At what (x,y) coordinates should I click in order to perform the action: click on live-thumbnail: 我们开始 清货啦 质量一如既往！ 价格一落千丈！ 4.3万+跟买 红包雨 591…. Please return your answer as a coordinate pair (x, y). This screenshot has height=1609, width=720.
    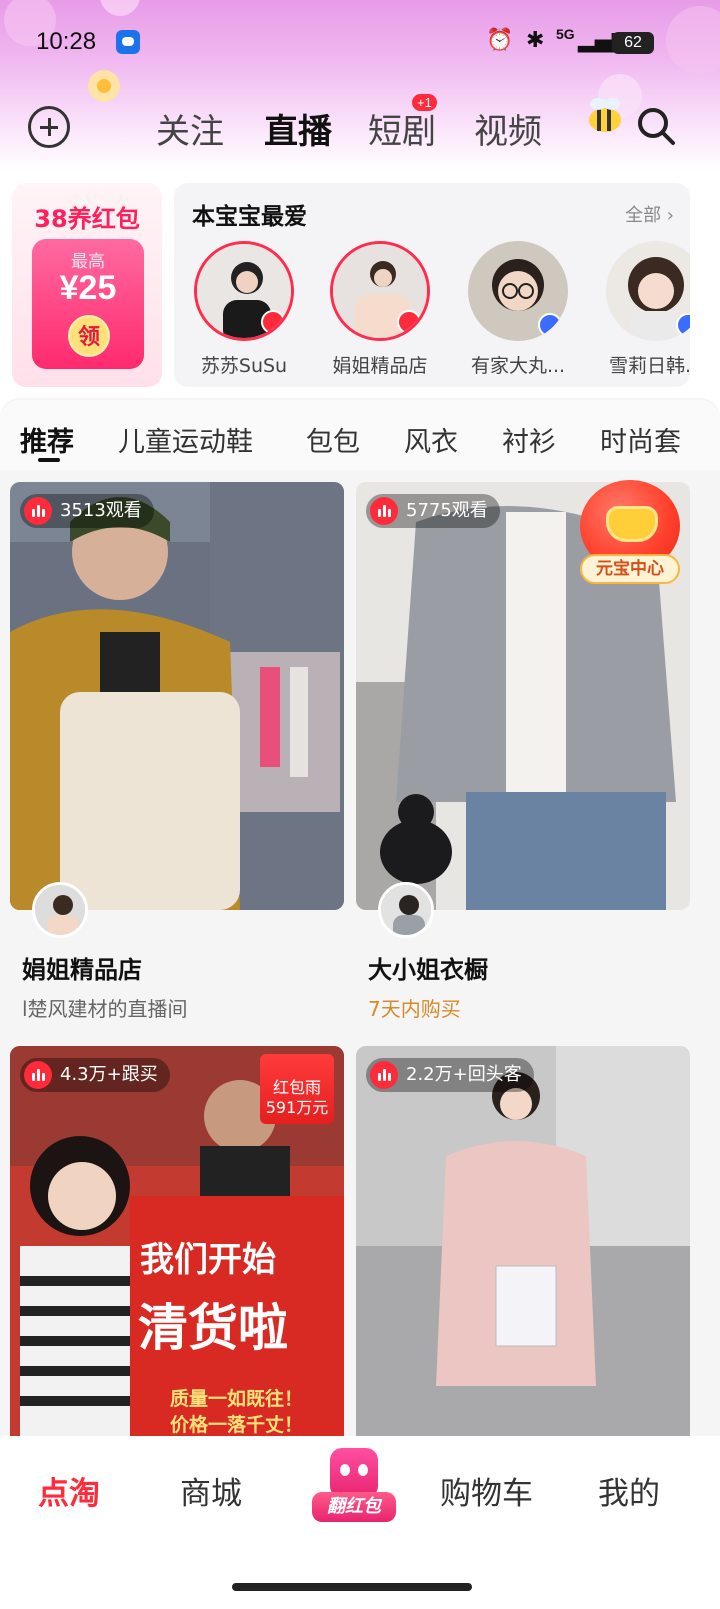
    Looking at the image, I should click on (177, 1246).